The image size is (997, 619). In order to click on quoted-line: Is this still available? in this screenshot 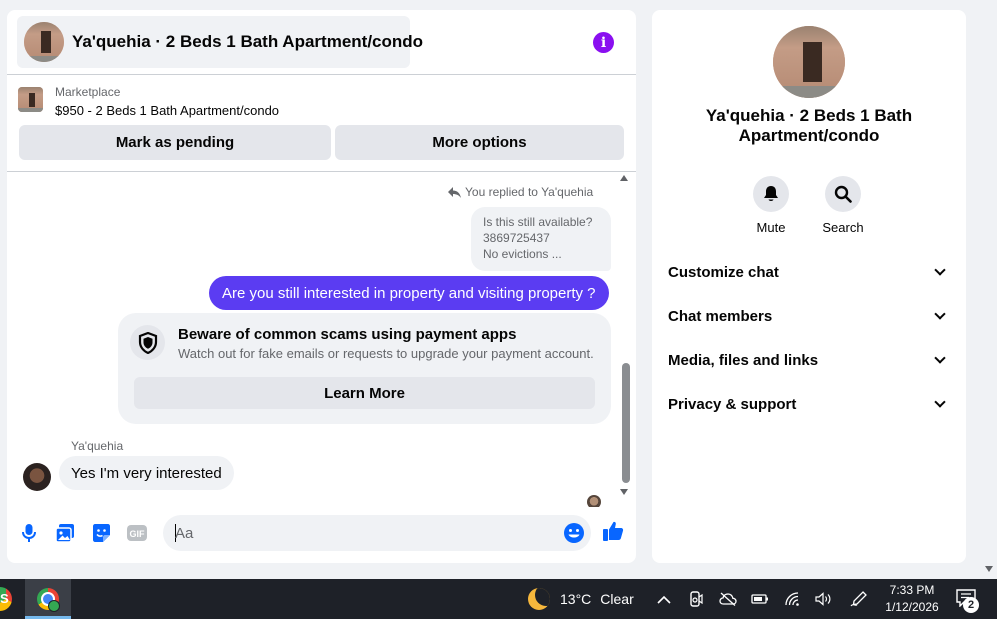, I will do `click(538, 222)`.